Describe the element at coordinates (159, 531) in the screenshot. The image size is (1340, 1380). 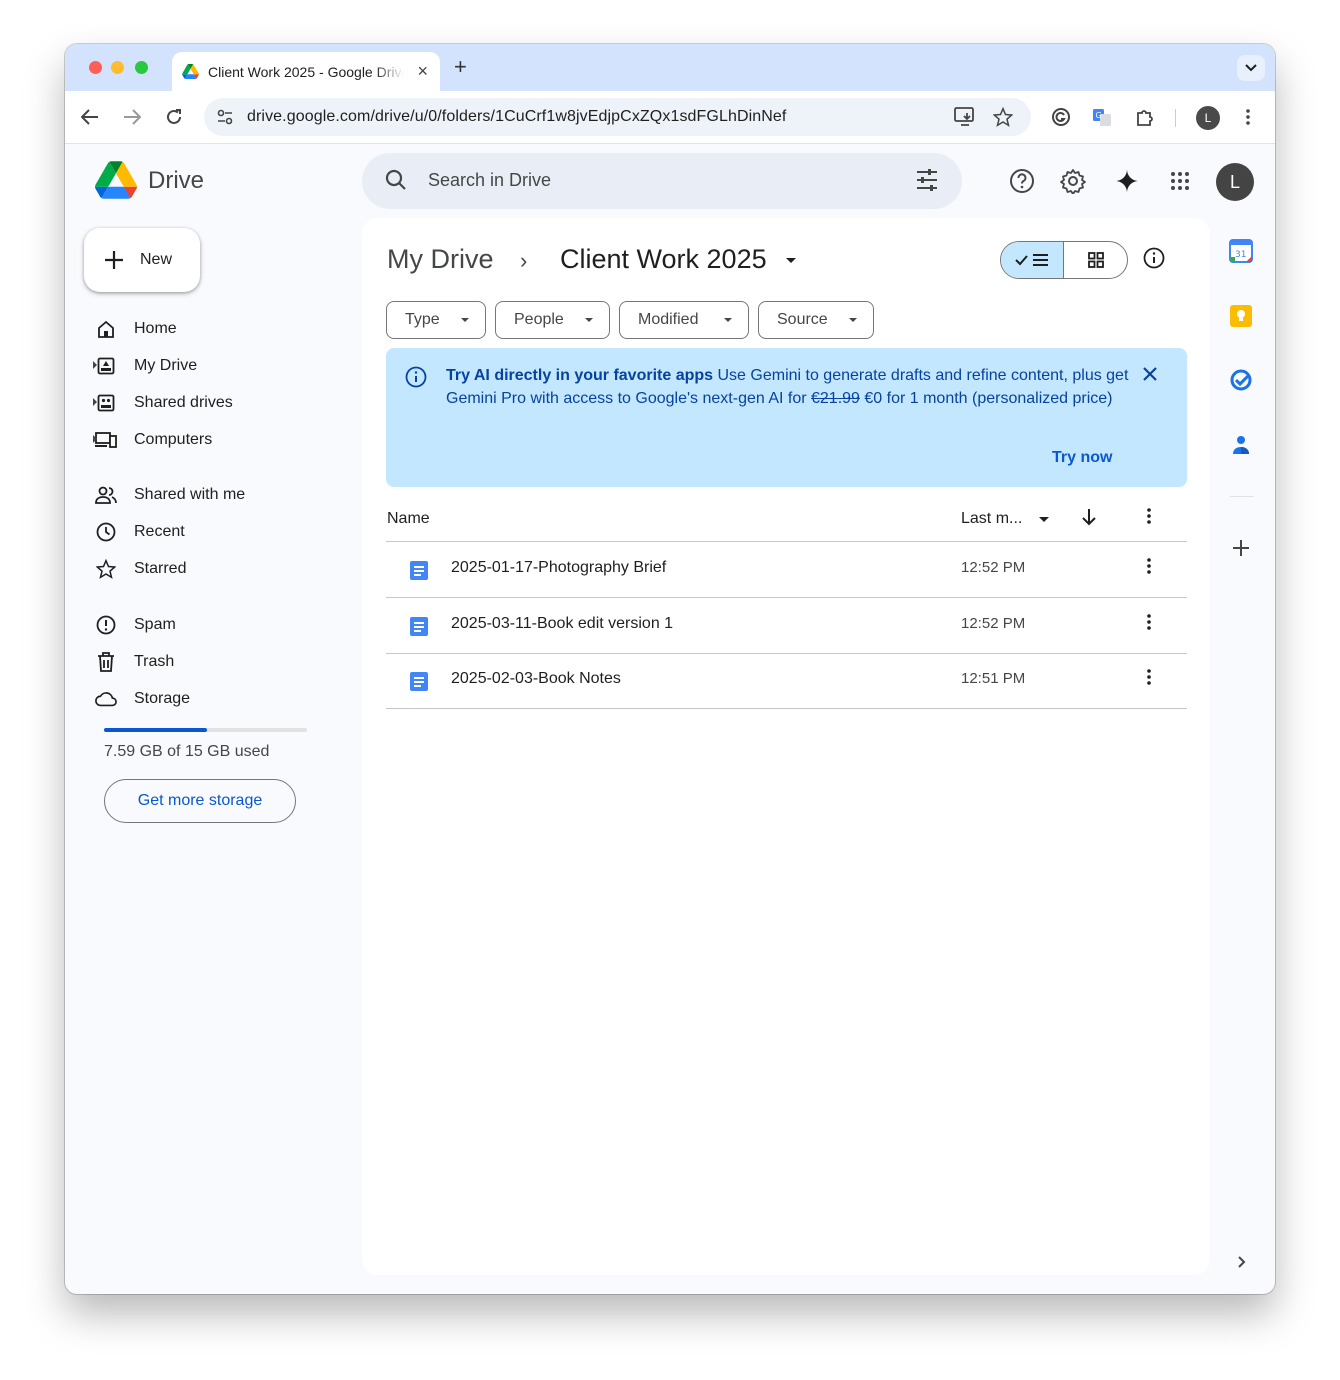
I see `sidebar-item-label: Recent` at that location.